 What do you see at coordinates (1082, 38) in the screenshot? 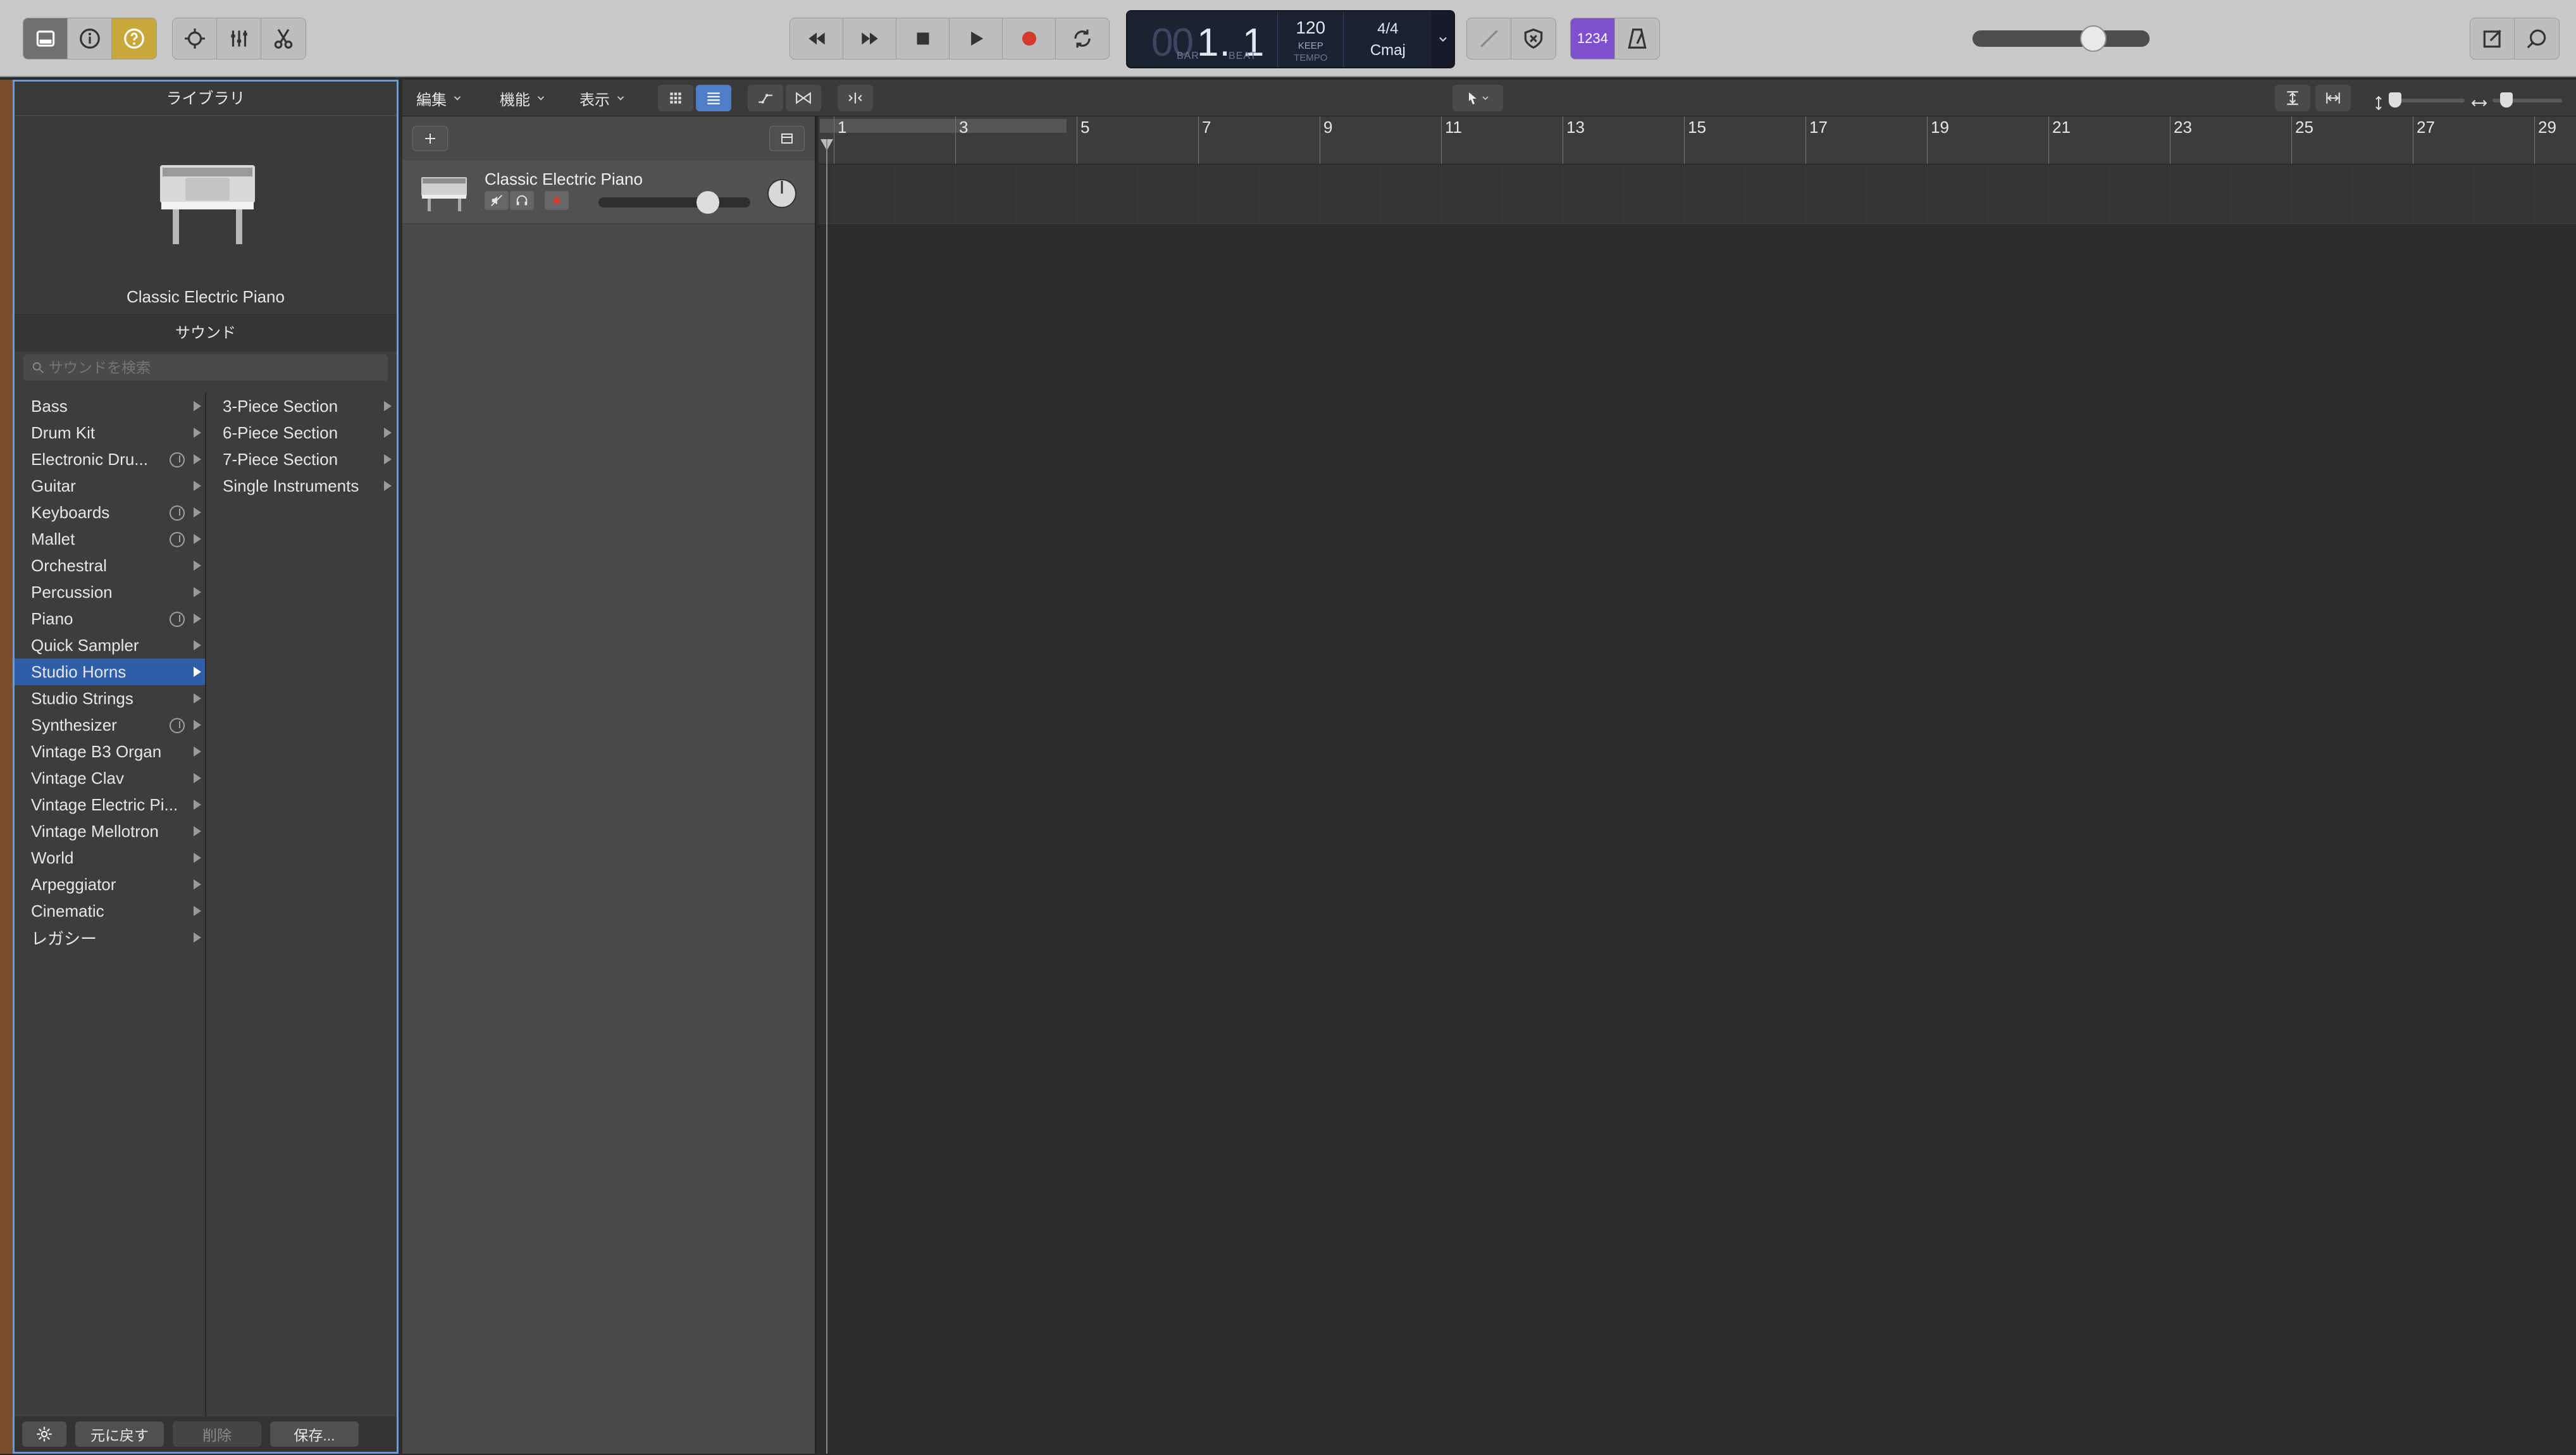
I see `cycle-button` at bounding box center [1082, 38].